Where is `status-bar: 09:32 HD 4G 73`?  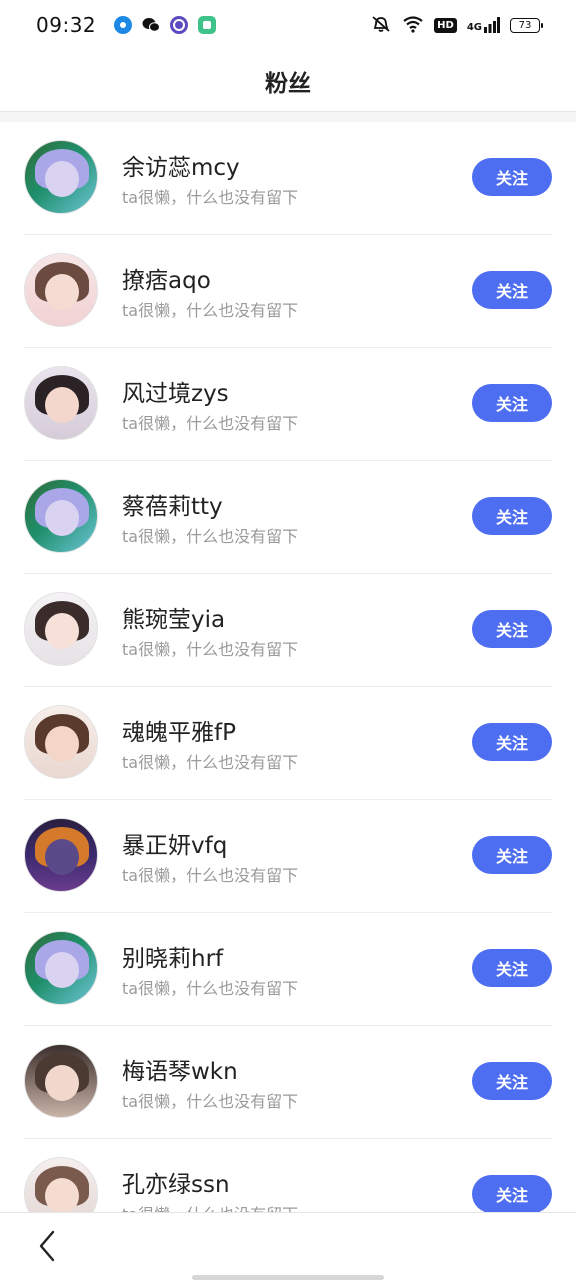 status-bar: 09:32 HD 4G 73 is located at coordinates (288, 25).